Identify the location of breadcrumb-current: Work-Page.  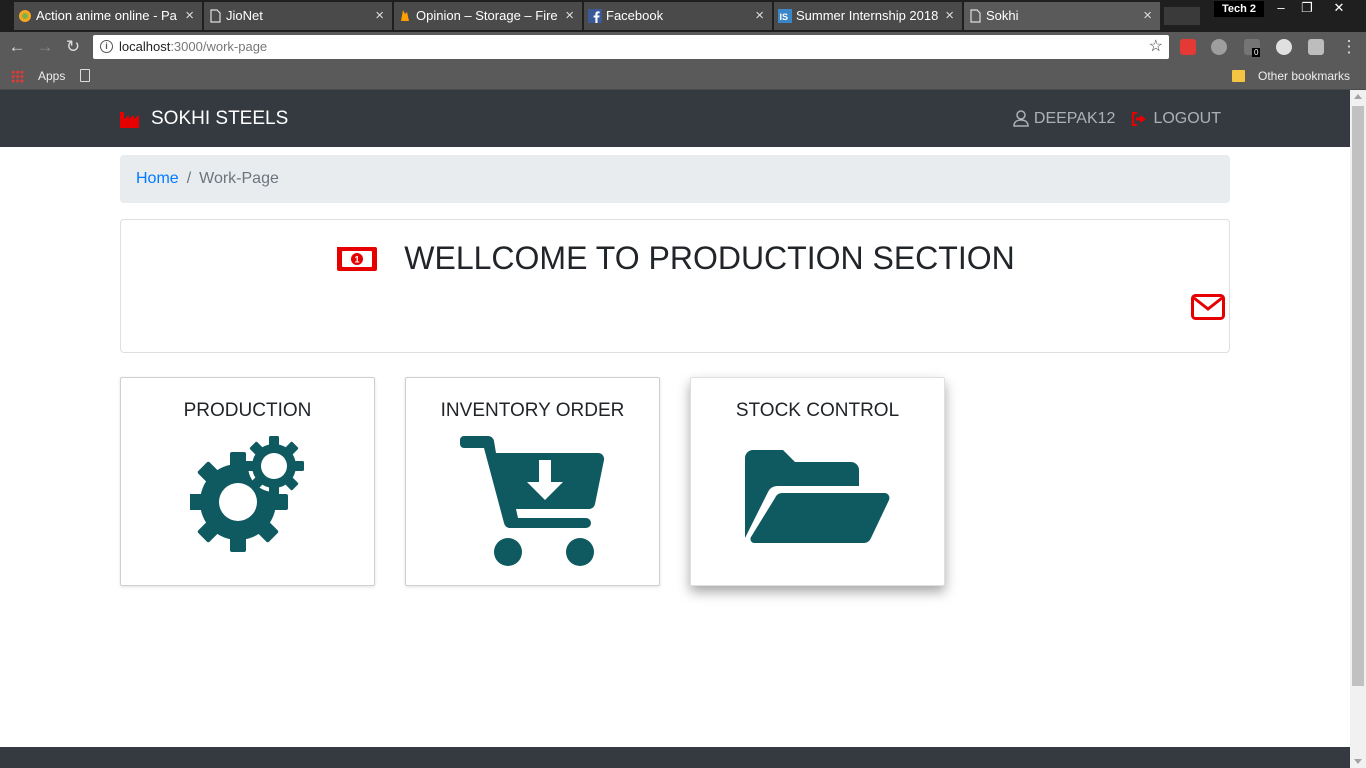
(239, 178).